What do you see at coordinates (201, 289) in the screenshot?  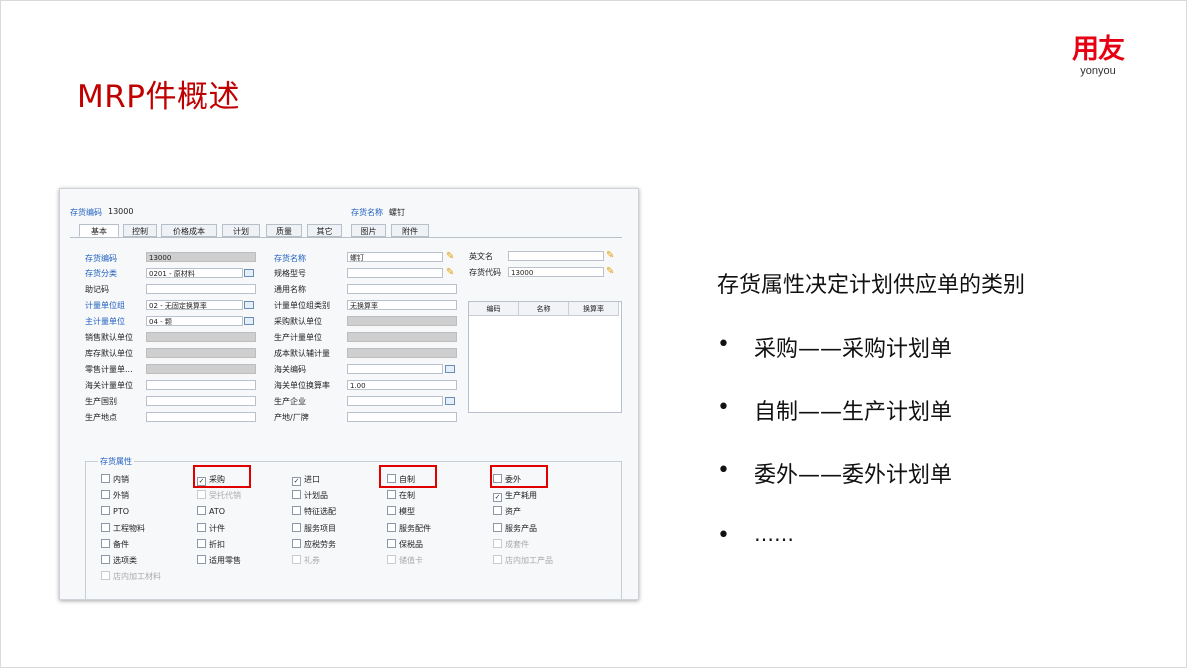 I see `field-mnemonic` at bounding box center [201, 289].